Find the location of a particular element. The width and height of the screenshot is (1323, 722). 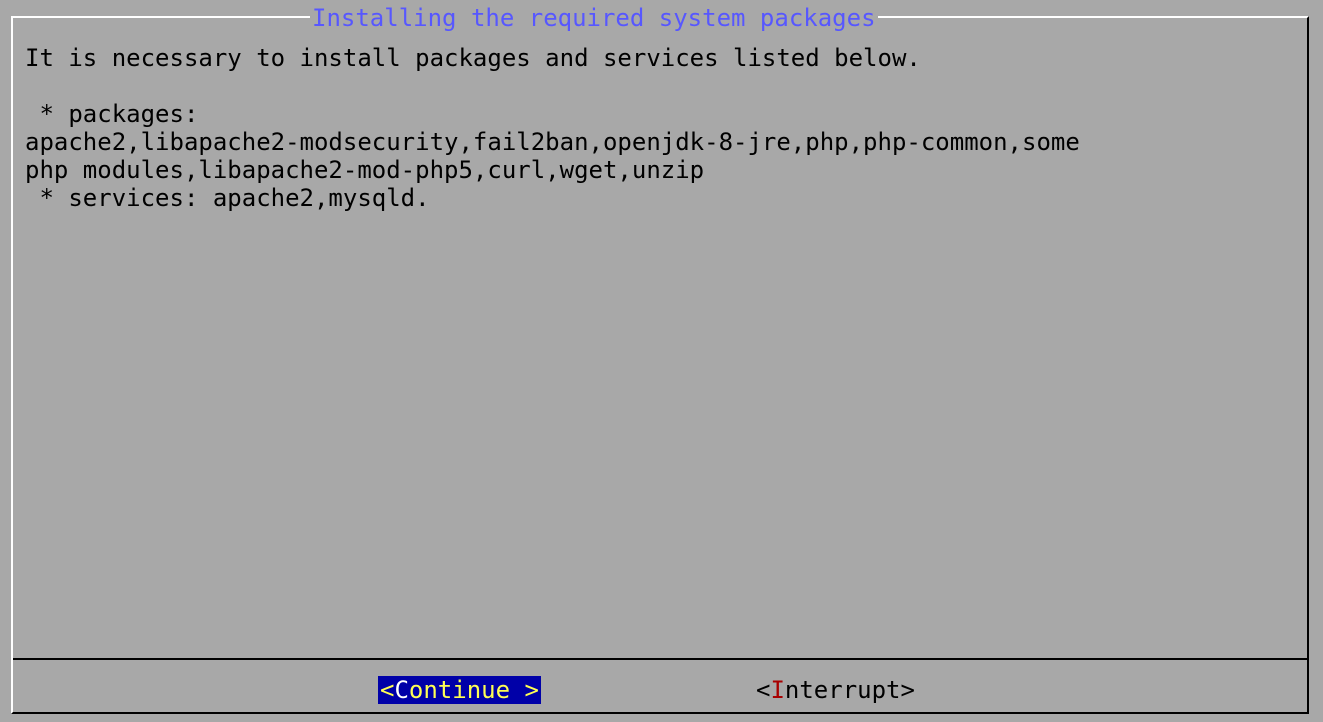

dialog-title: Installing the required system packages is located at coordinates (594, 18).